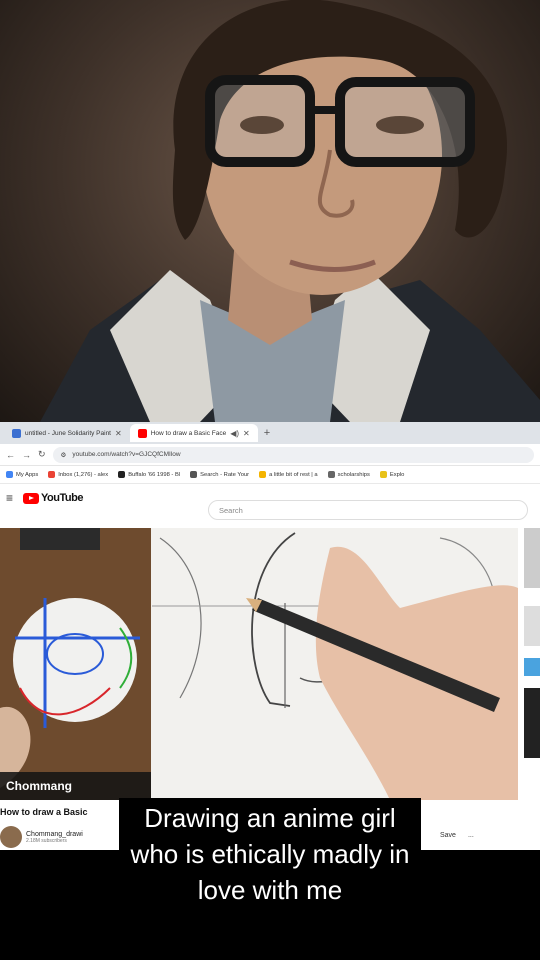 The image size is (540, 960). Describe the element at coordinates (149, 474) in the screenshot. I see `bookmark-buffalo: Buffalo '66 1998 - Bl` at that location.